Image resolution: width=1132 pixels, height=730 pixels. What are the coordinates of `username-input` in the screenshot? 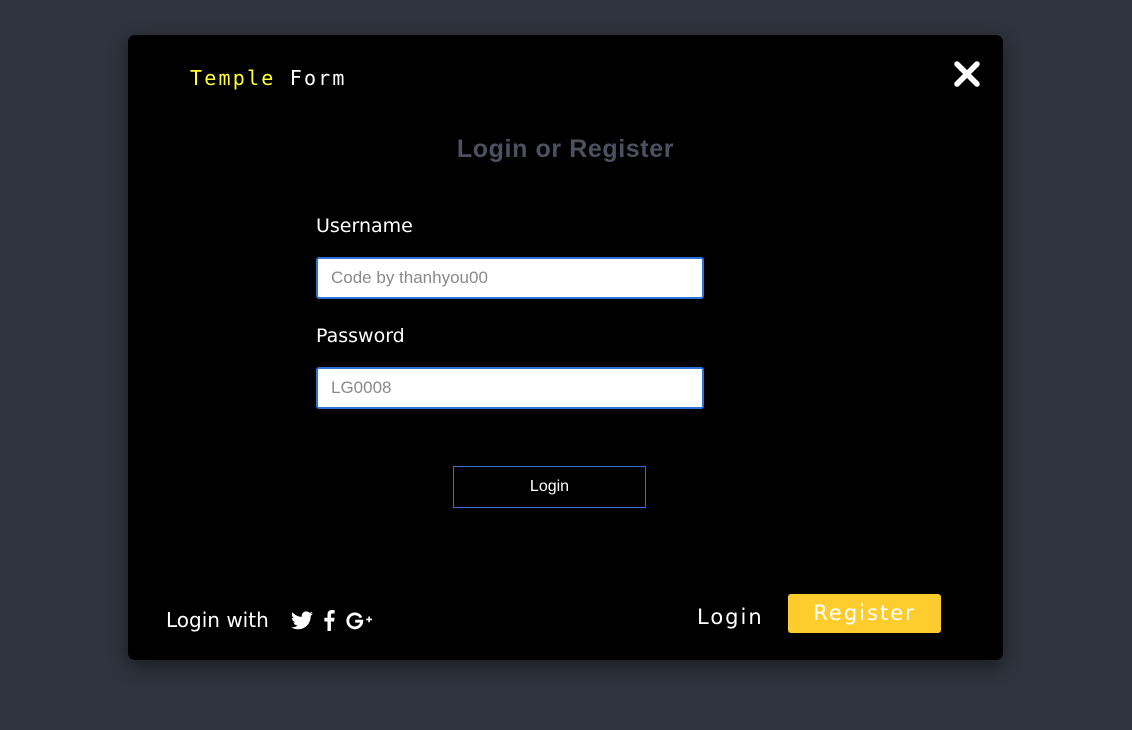 It's located at (510, 278).